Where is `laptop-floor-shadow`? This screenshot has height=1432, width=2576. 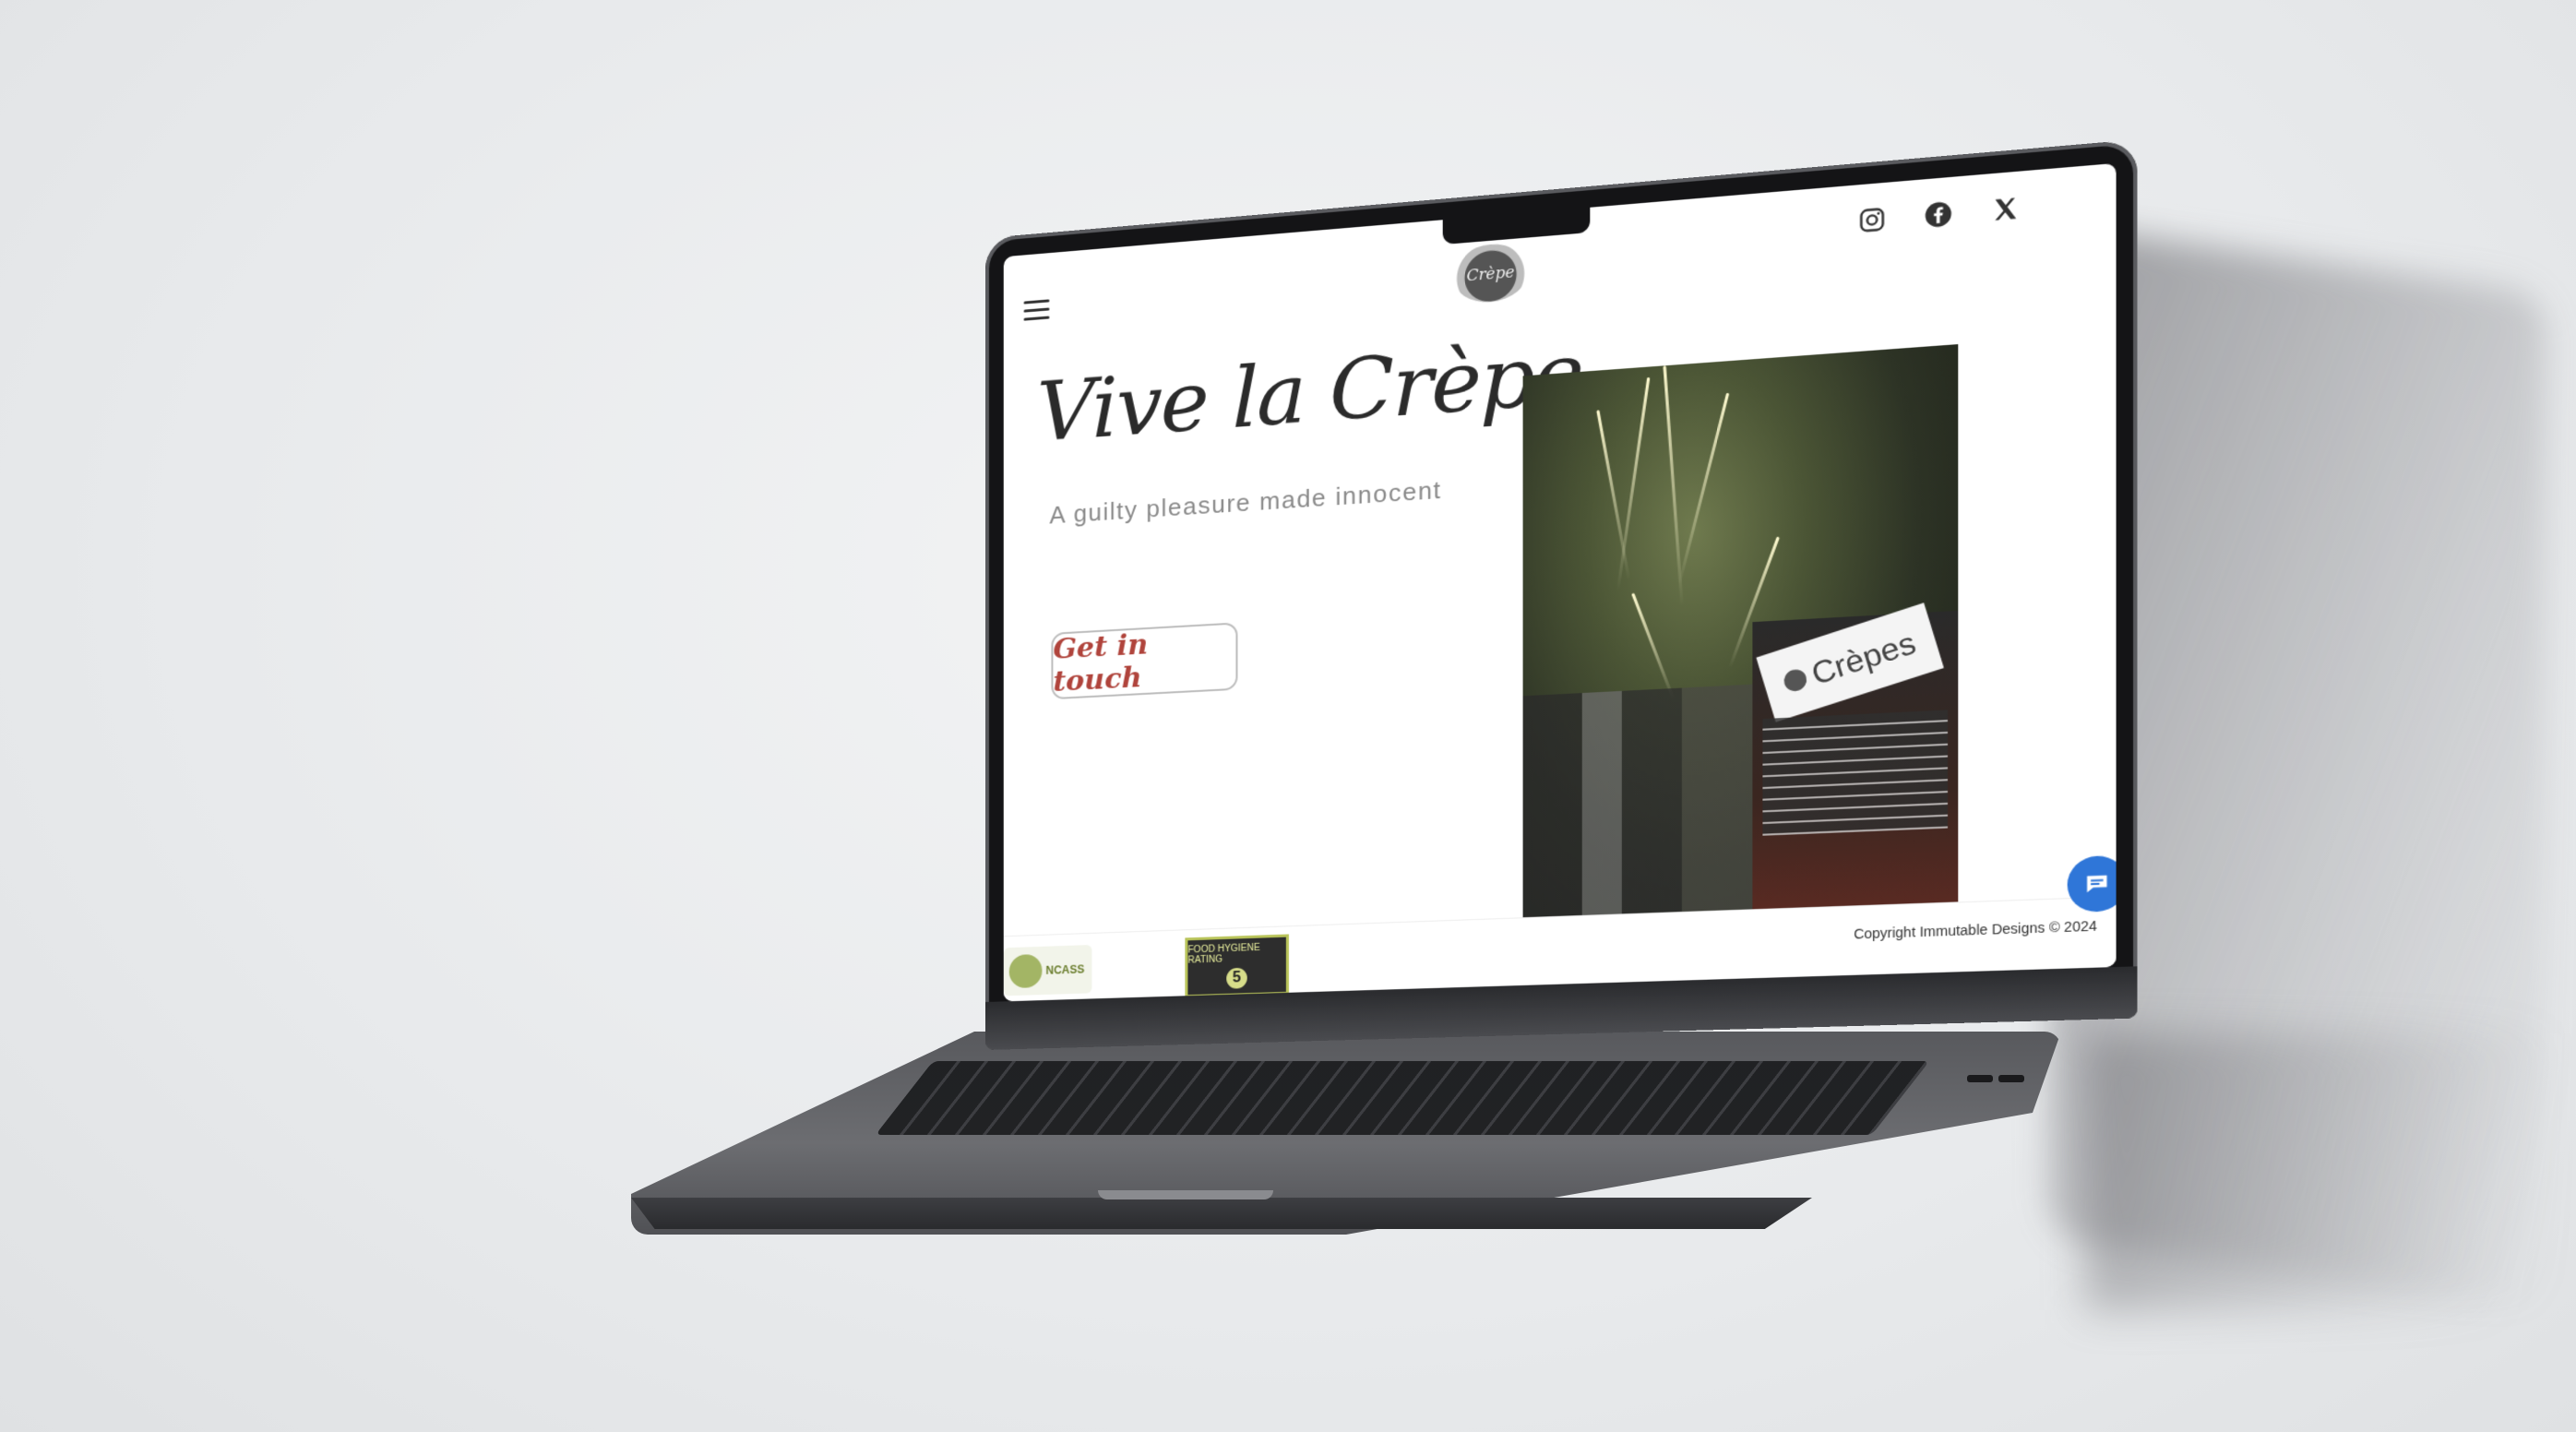 laptop-floor-shadow is located at coordinates (2325, 1172).